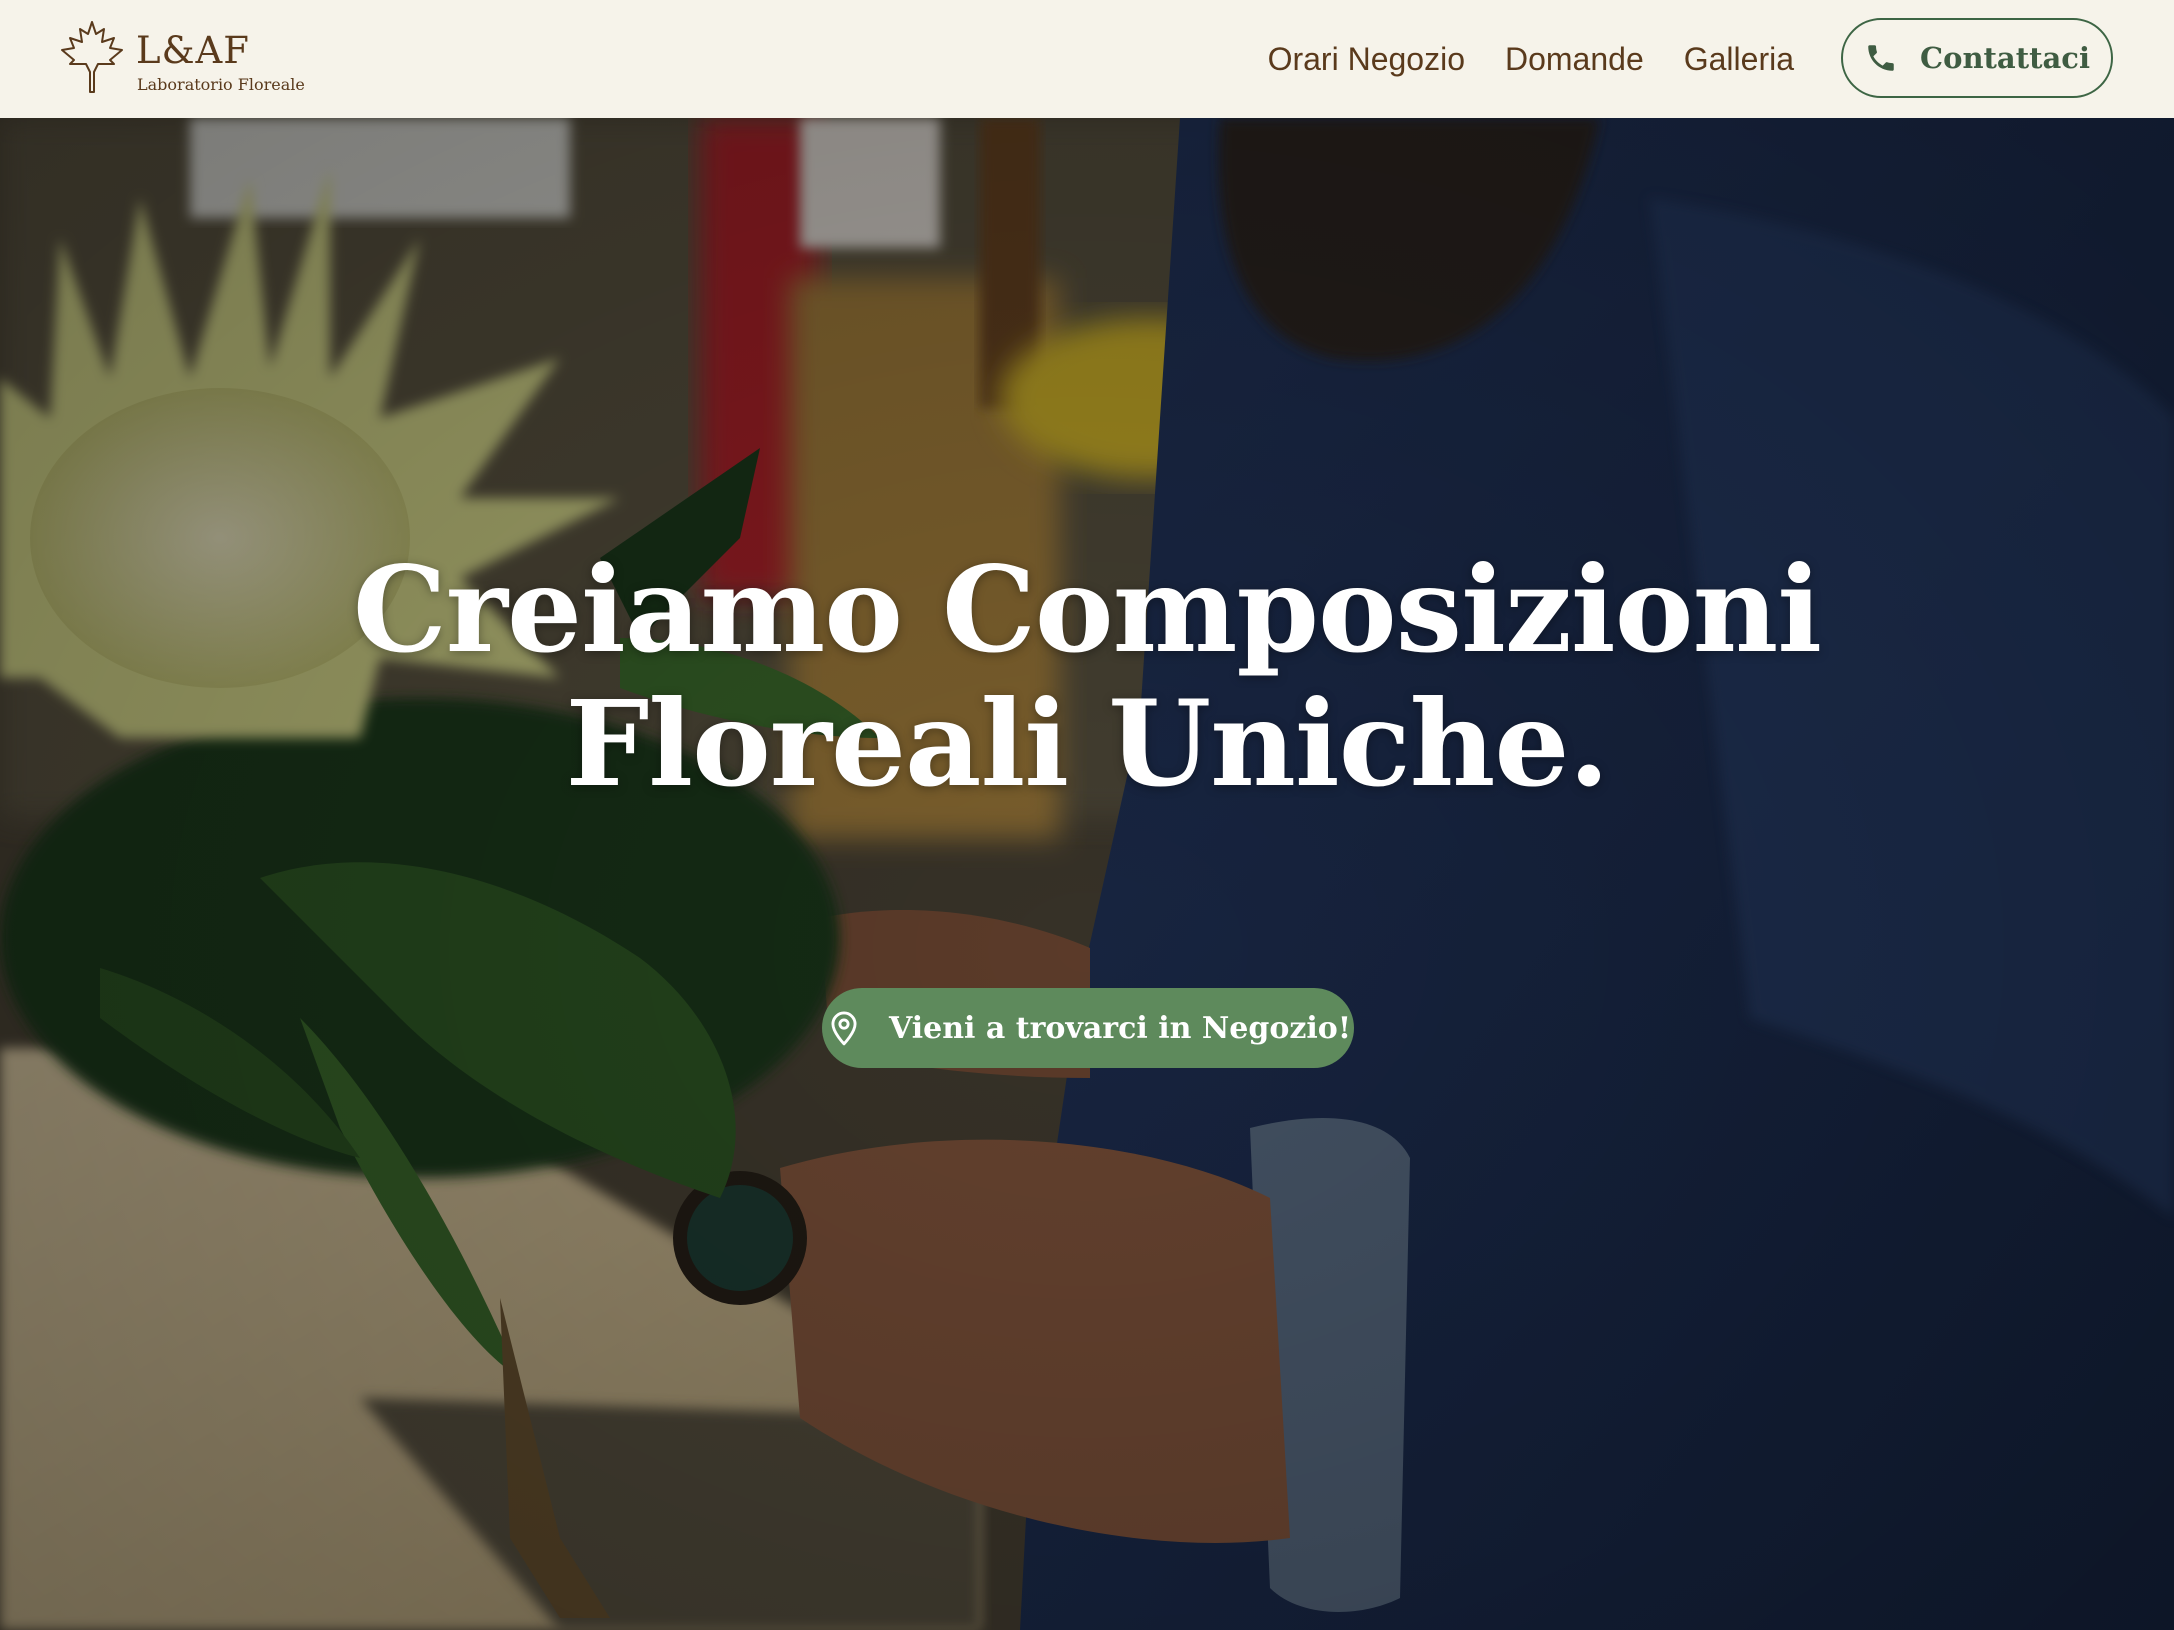  What do you see at coordinates (92, 57) in the screenshot?
I see `maple-leaf-logo-icon` at bounding box center [92, 57].